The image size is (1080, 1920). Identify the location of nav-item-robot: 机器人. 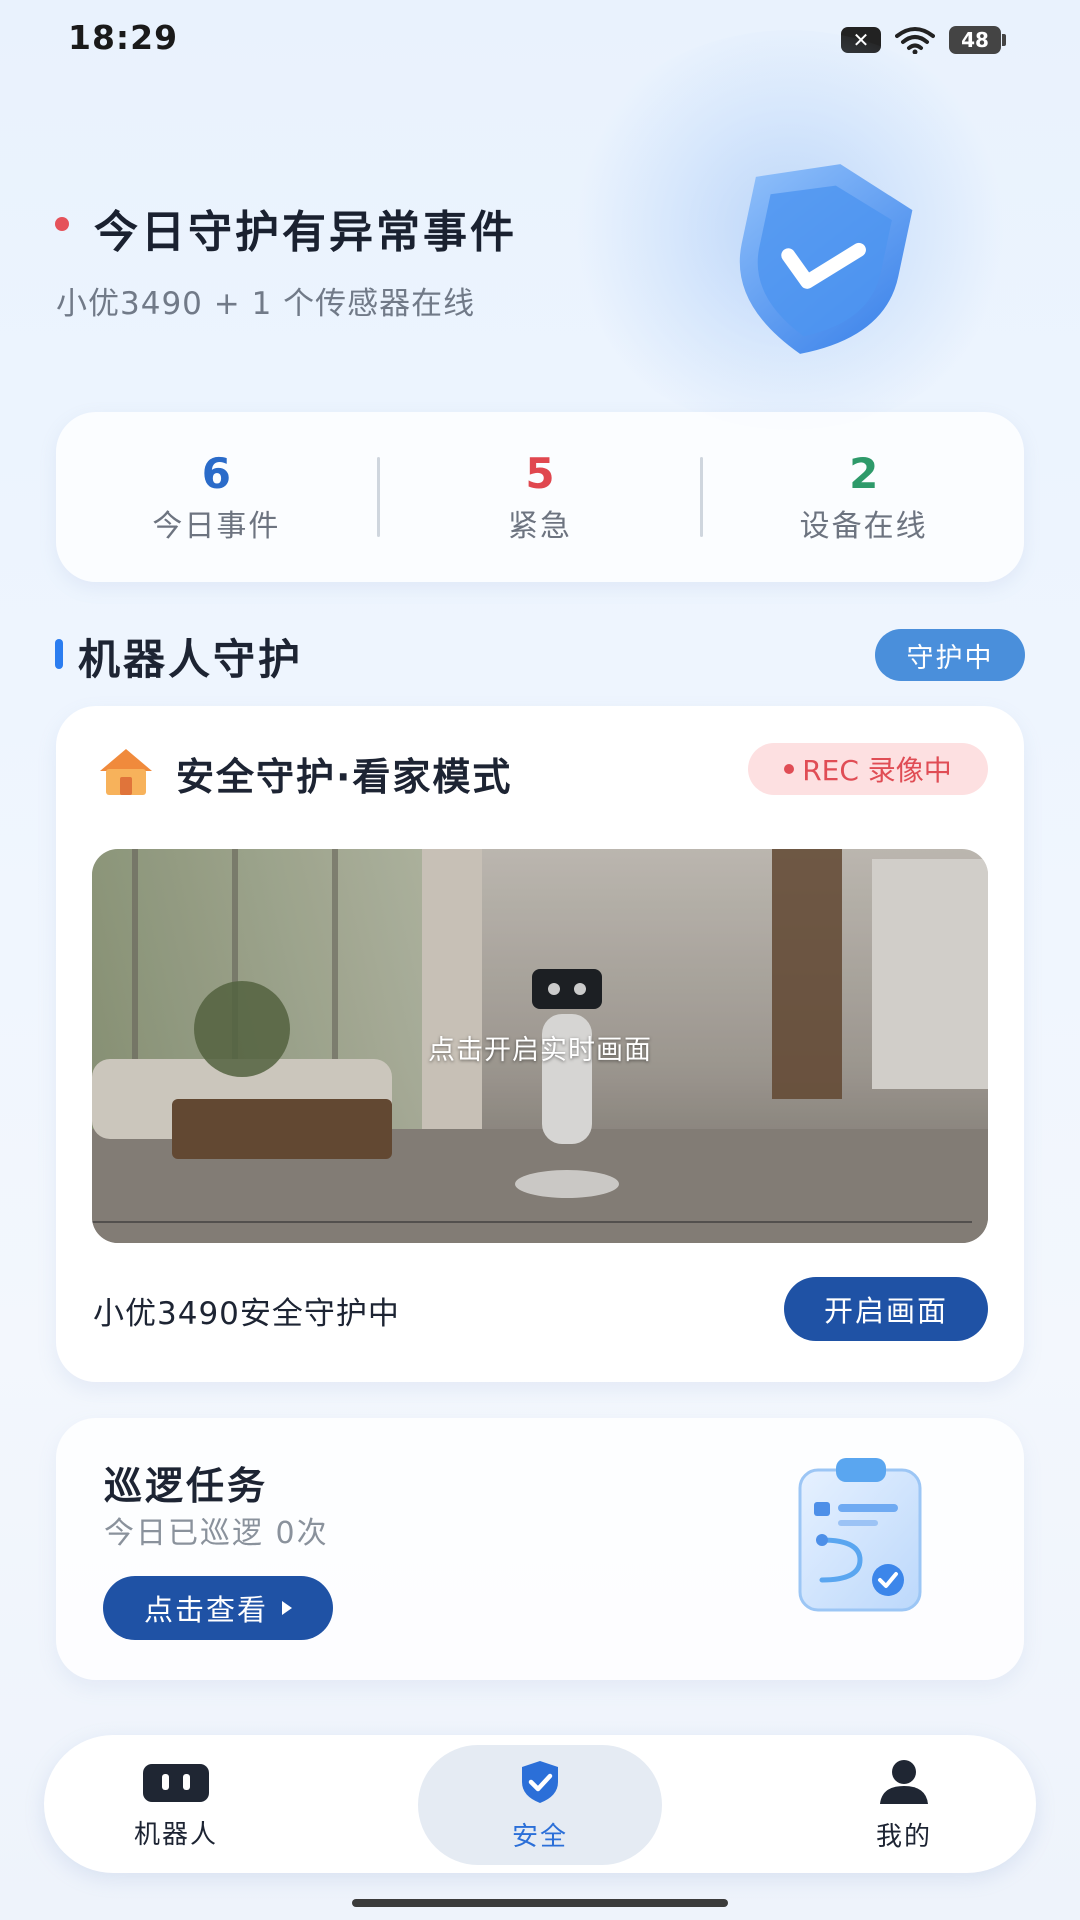
(176, 1806).